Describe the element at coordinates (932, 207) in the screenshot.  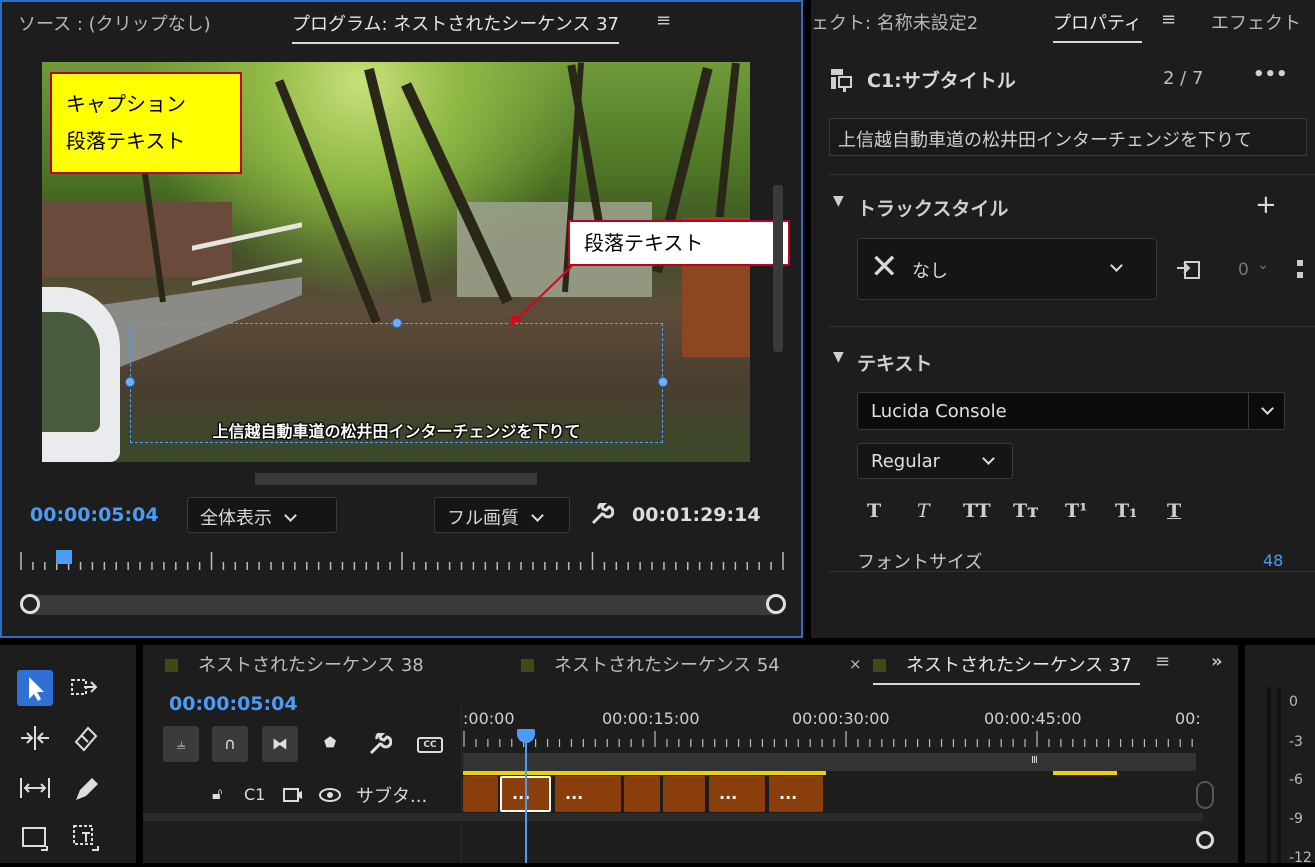
I see `track-style-header: トラックスタイル` at that location.